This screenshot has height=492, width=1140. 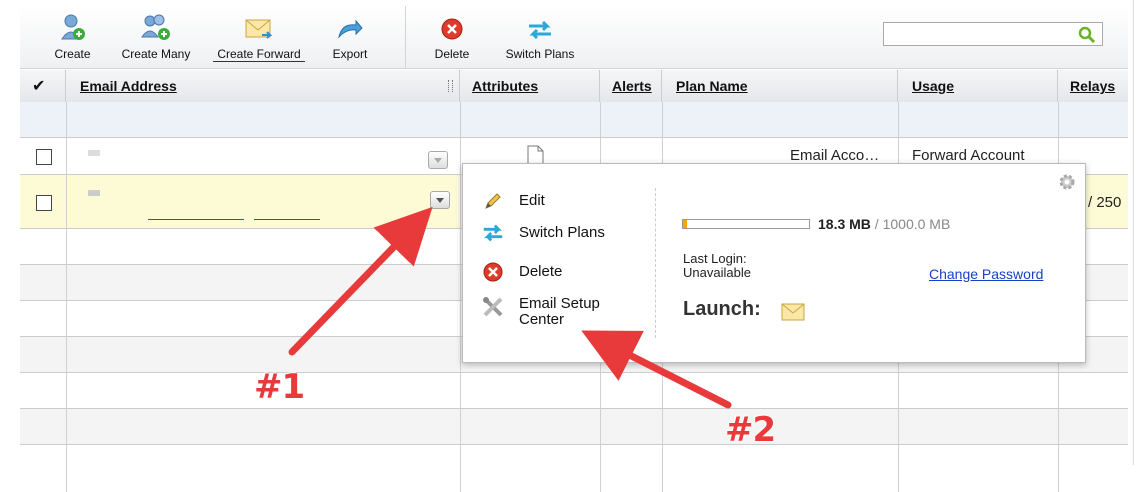 I want to click on create-forward-label: Create Forward, so click(x=259, y=54).